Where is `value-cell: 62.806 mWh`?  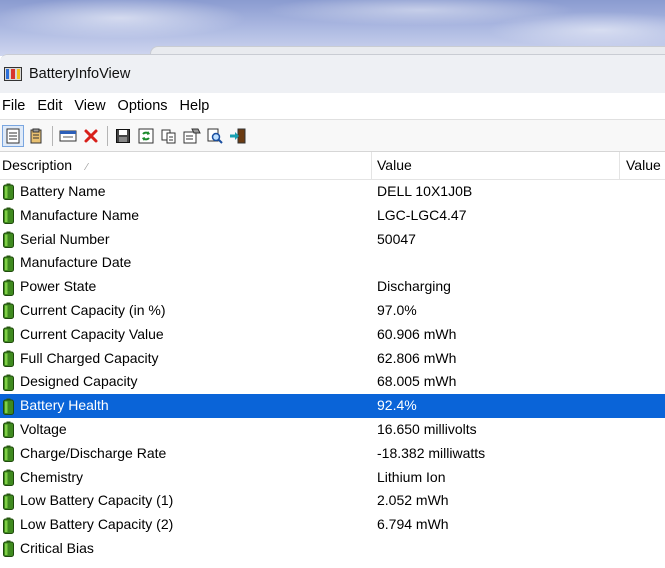 value-cell: 62.806 mWh is located at coordinates (417, 357).